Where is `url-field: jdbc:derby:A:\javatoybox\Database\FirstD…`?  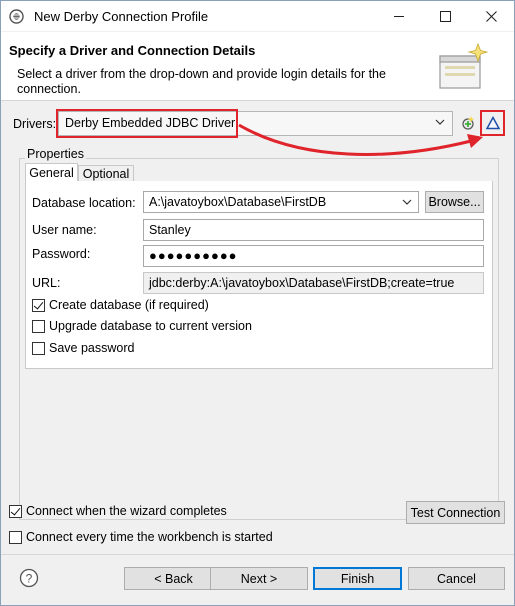
url-field: jdbc:derby:A:\javatoybox\Database\FirstD… is located at coordinates (313, 283).